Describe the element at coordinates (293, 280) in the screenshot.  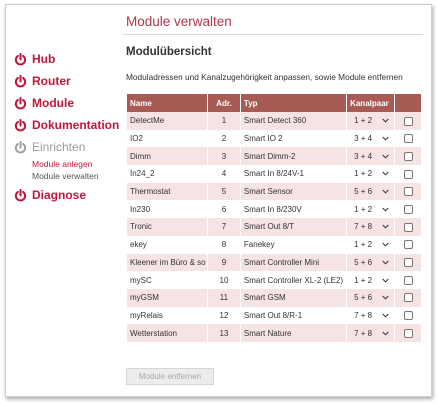
I see `module-type-cell: Smart Controller XL-2 (LE2)` at that location.